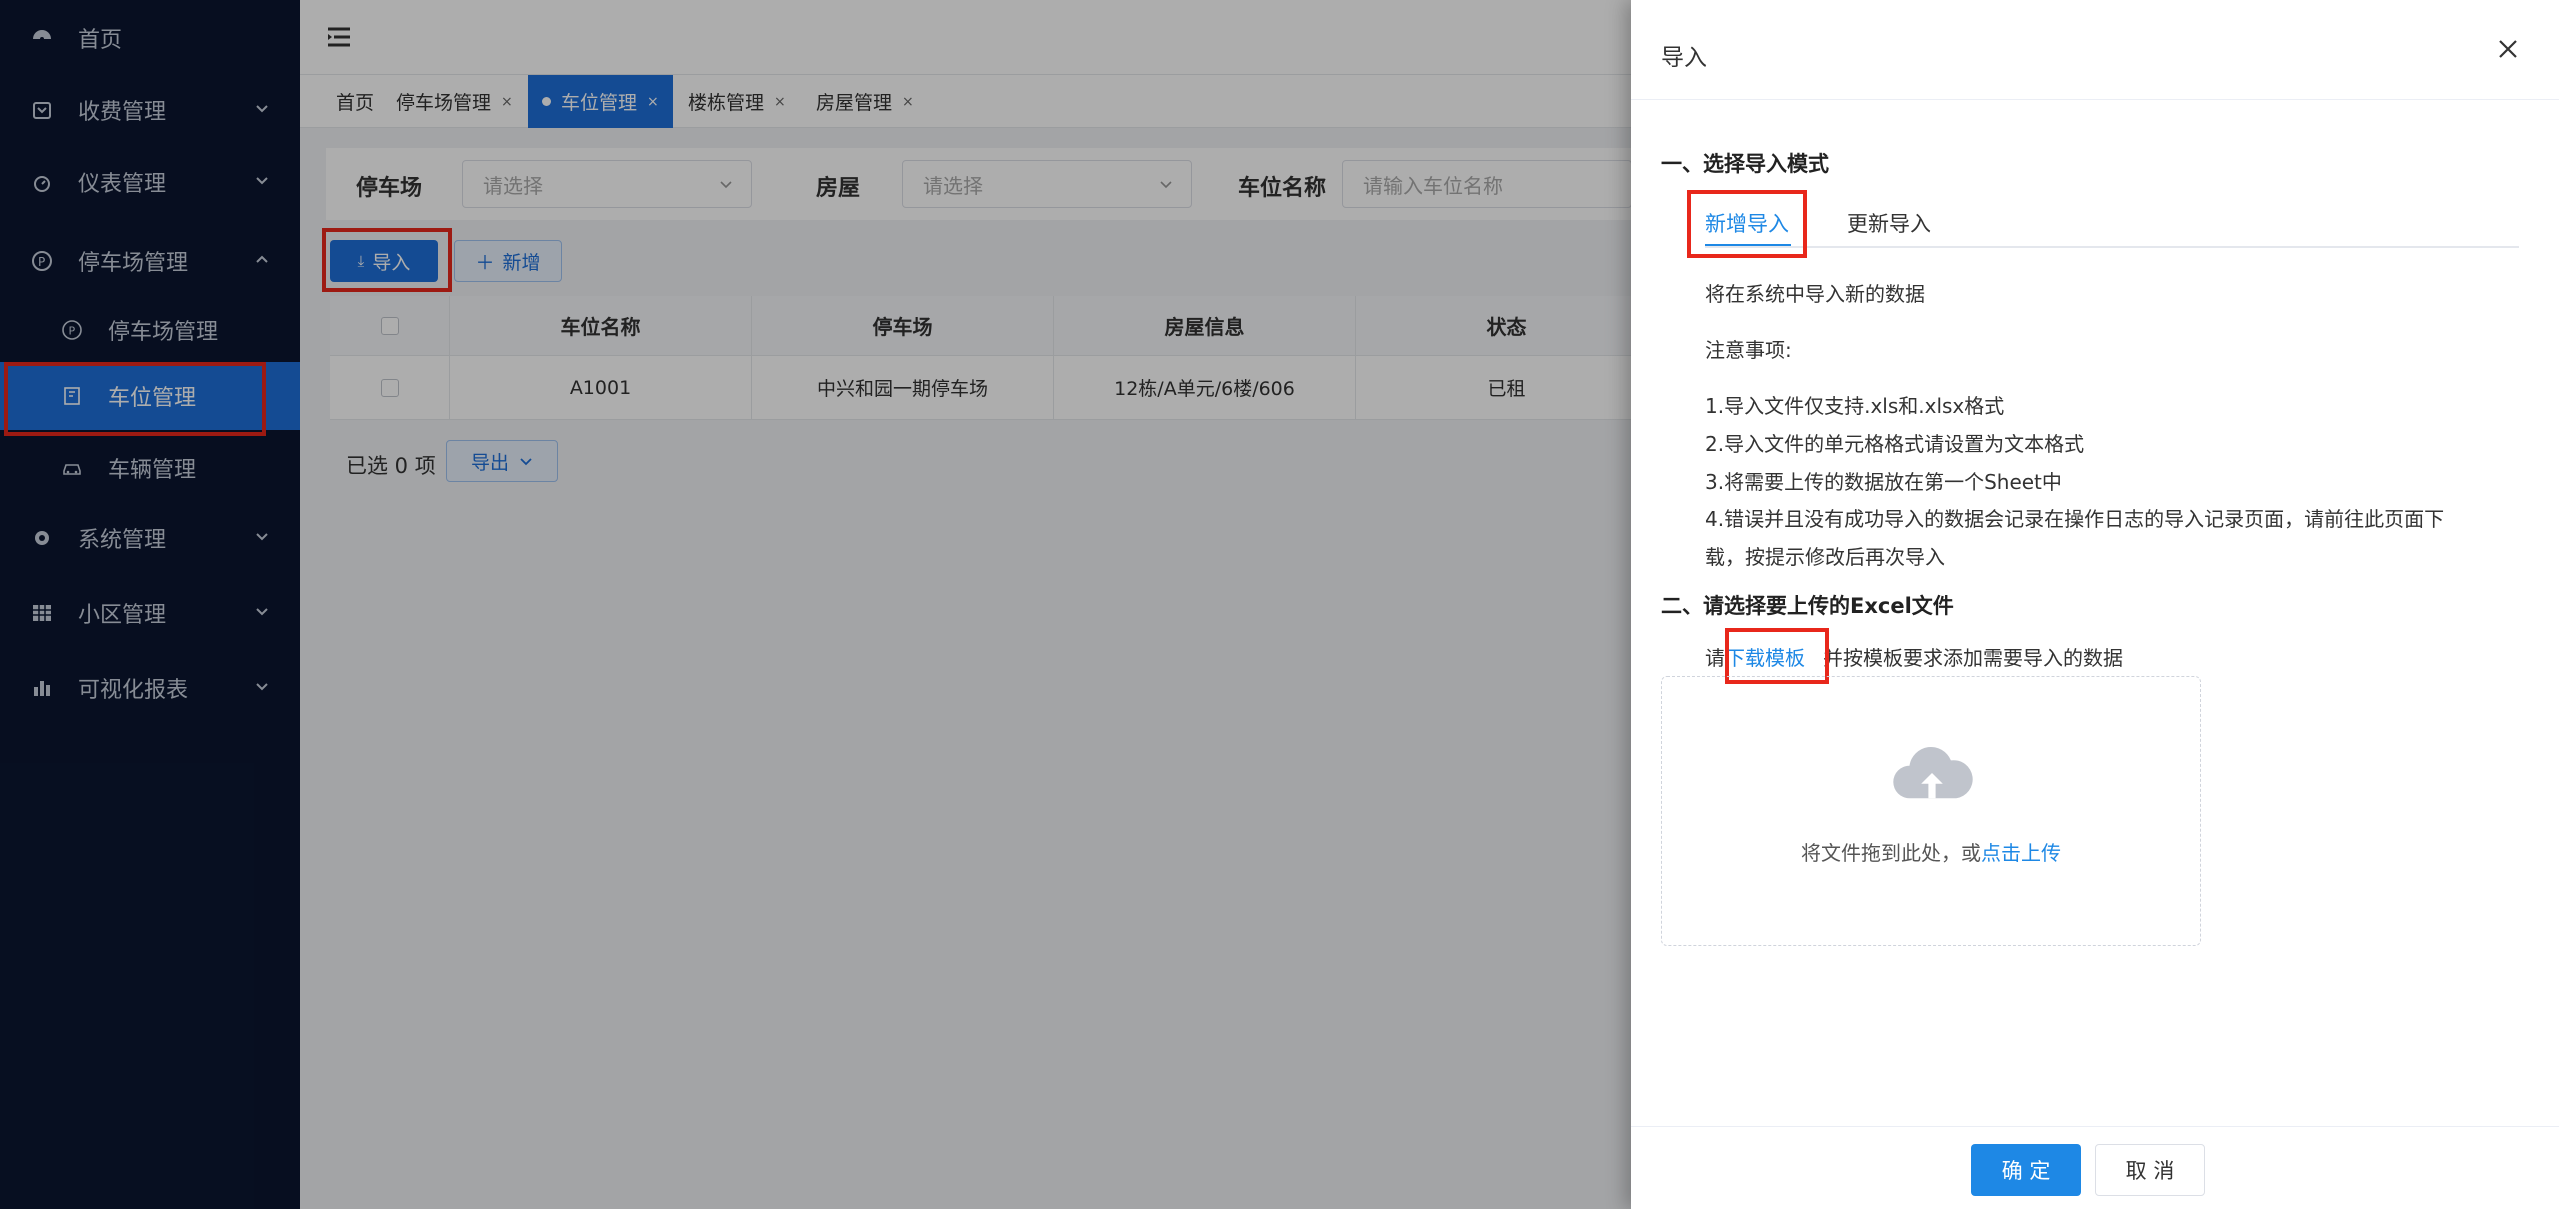  What do you see at coordinates (1825, 557) in the screenshot?
I see `note-4-cont: 载，按提示修改后再次导入` at bounding box center [1825, 557].